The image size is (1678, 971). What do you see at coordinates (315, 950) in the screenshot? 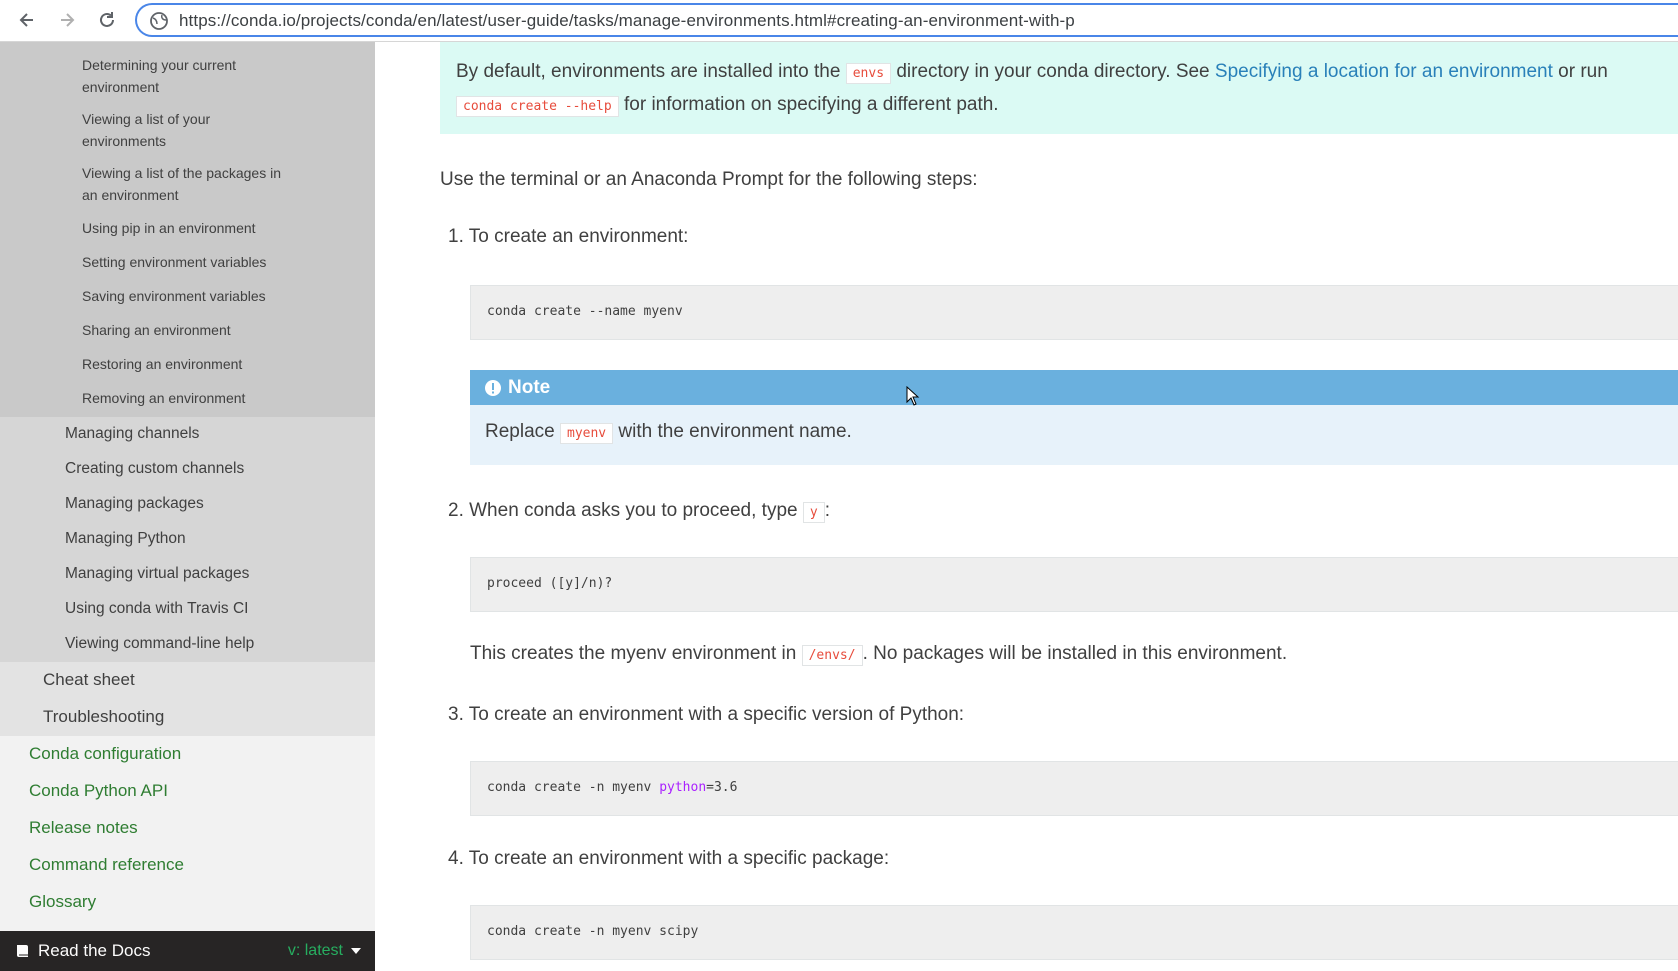
I see `version-label: v: latest` at bounding box center [315, 950].